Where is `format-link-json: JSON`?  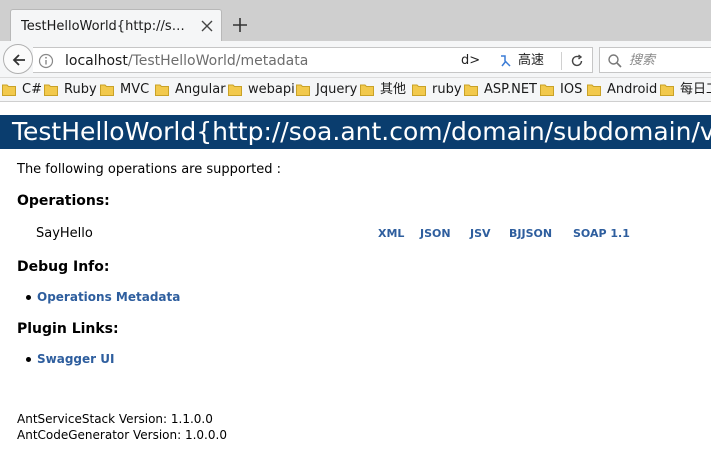
format-link-json: JSON is located at coordinates (435, 234).